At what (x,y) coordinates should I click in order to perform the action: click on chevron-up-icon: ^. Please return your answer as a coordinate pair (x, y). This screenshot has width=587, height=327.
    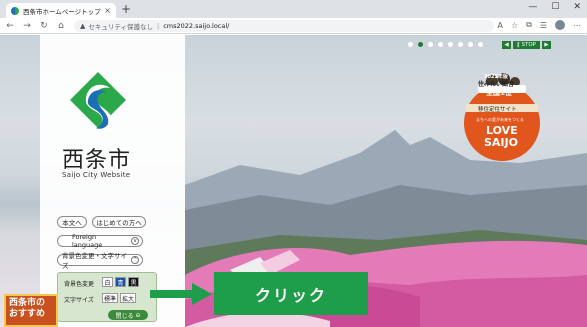
    Looking at the image, I should click on (135, 260).